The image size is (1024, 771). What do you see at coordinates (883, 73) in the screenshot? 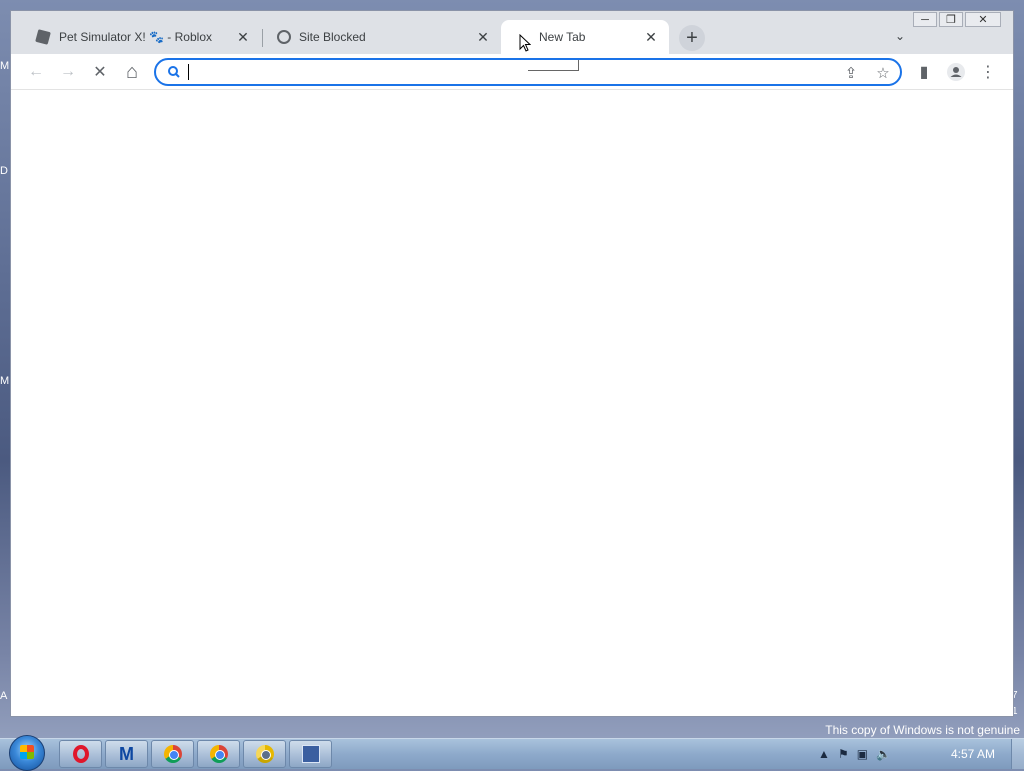
I see `bookmark-star-icon: ☆` at bounding box center [883, 73].